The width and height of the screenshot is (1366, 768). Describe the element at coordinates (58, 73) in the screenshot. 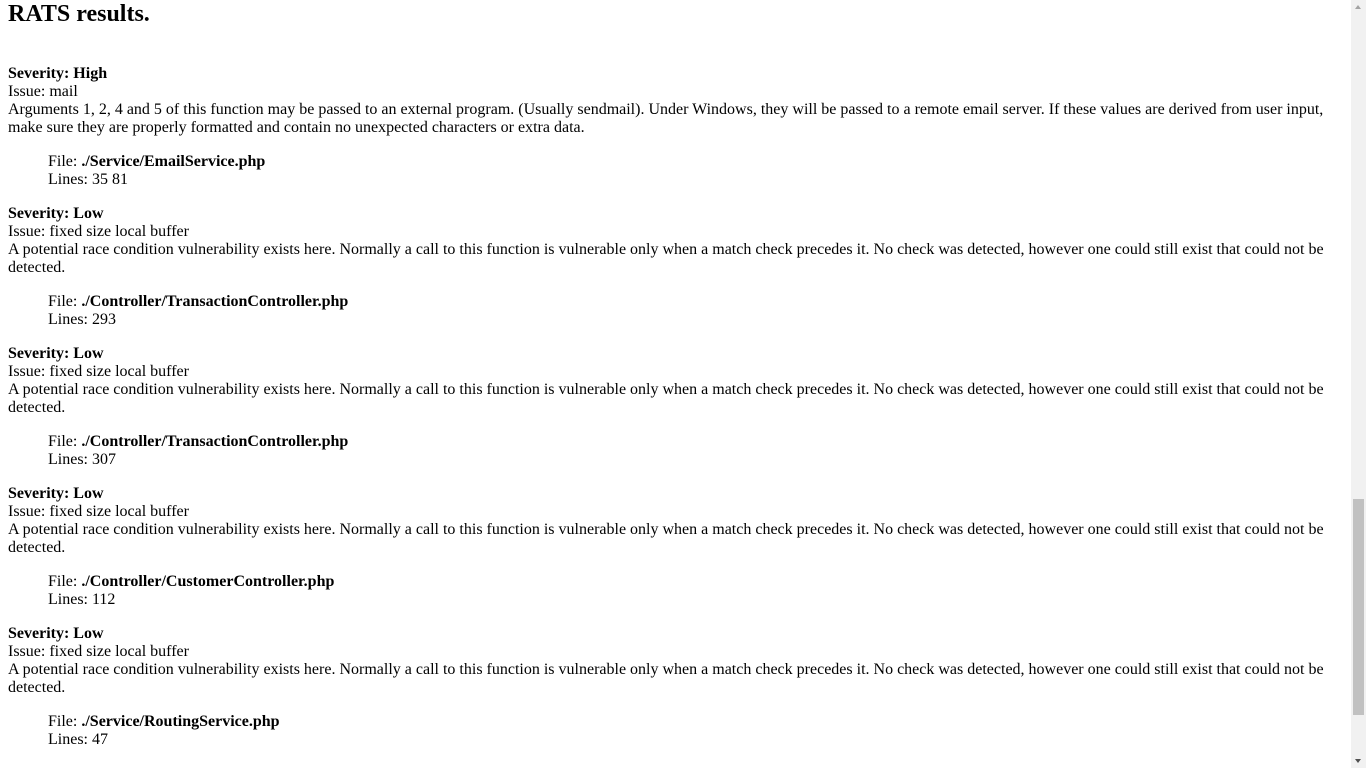

I see `severity-label: Severity: High` at that location.